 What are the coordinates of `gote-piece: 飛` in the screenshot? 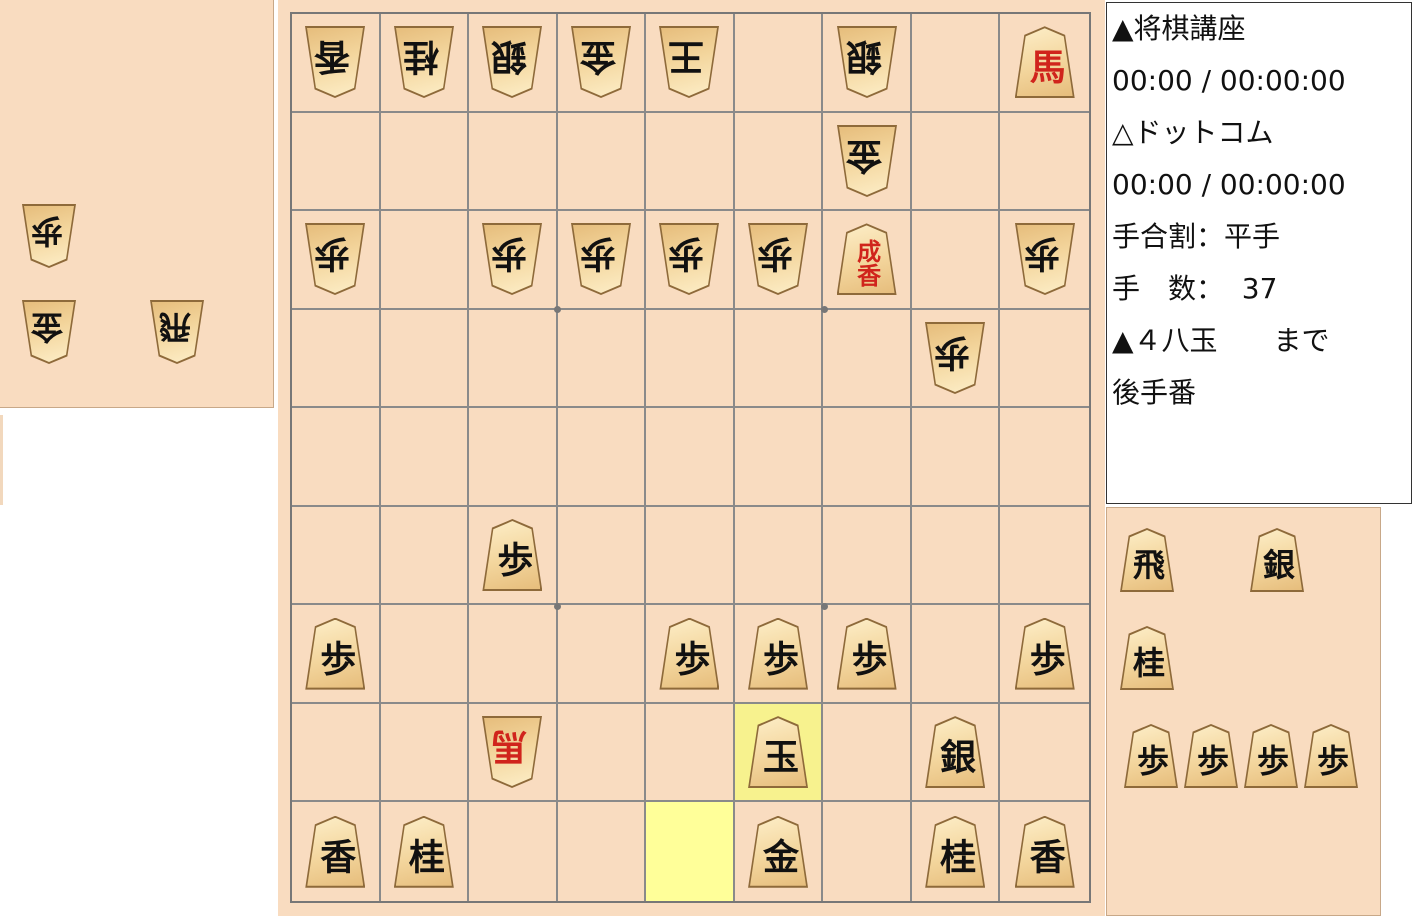 It's located at (177, 332).